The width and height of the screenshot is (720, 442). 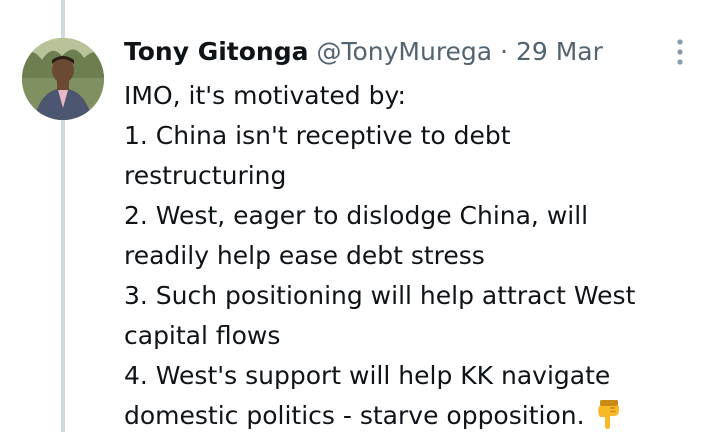 What do you see at coordinates (202, 335) in the screenshot?
I see `tweet-line: capital flows` at bounding box center [202, 335].